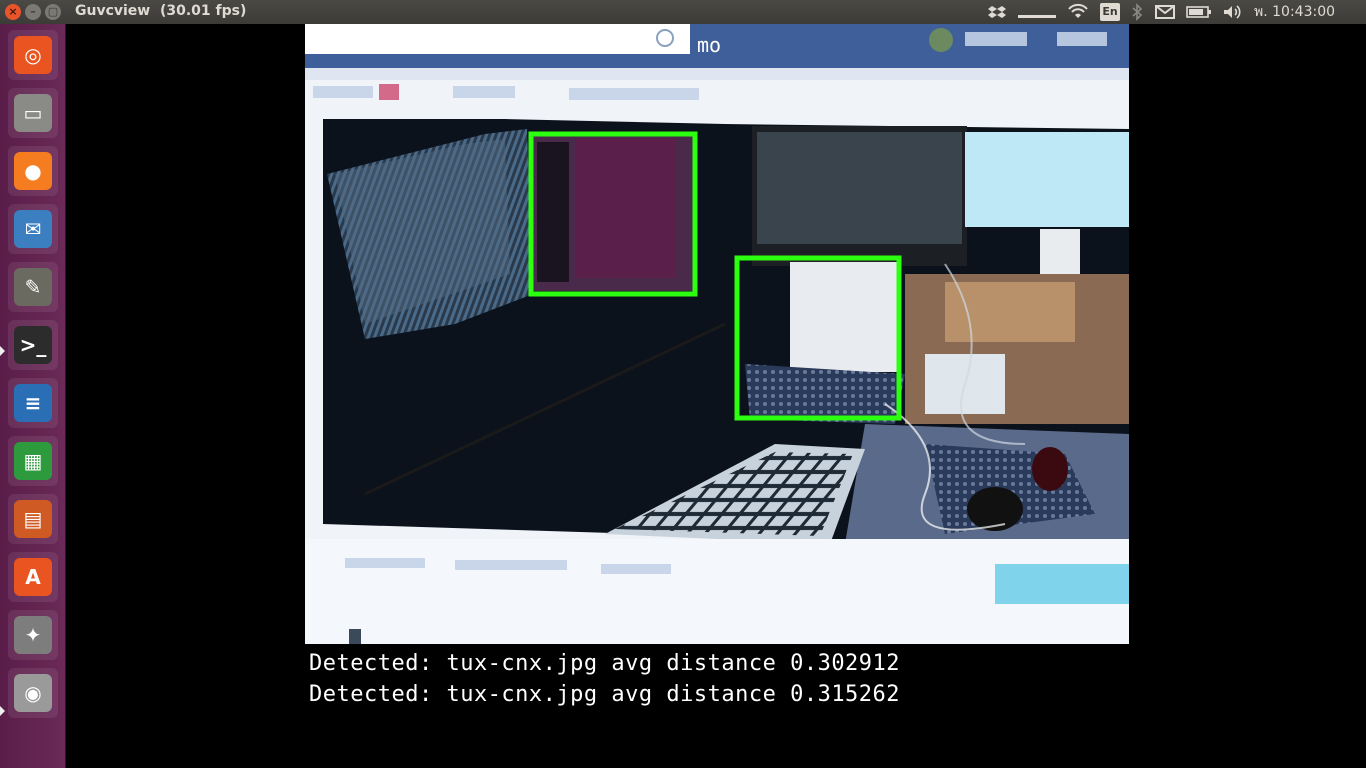  I want to click on launcher-item-writer: ≡, so click(33, 403).